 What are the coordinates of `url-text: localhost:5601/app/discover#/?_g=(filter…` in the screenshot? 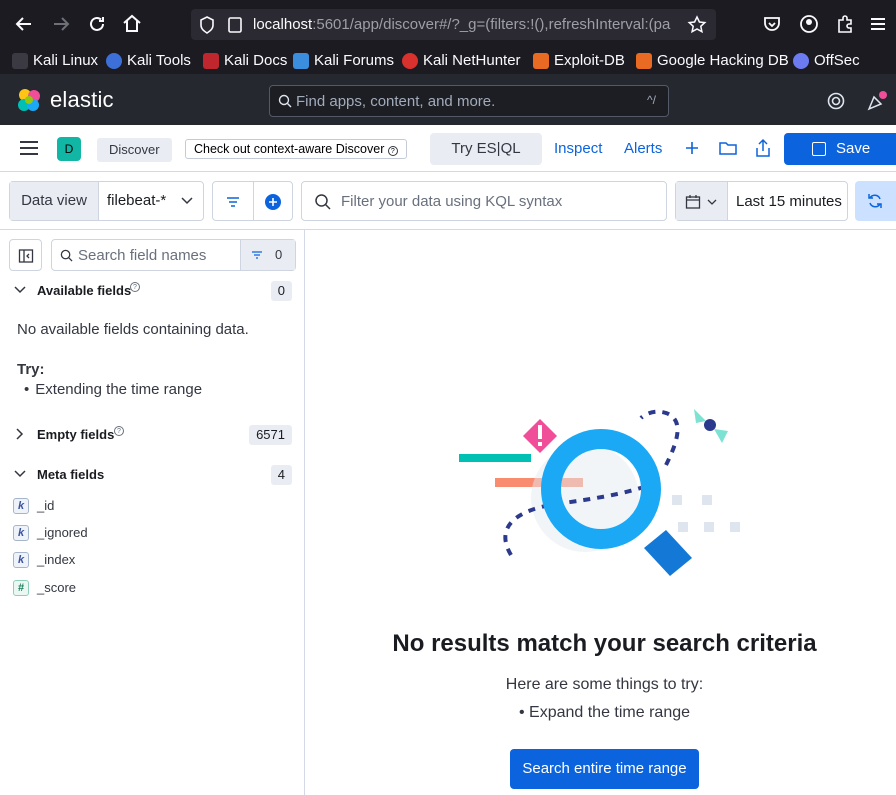 It's located at (468, 24).